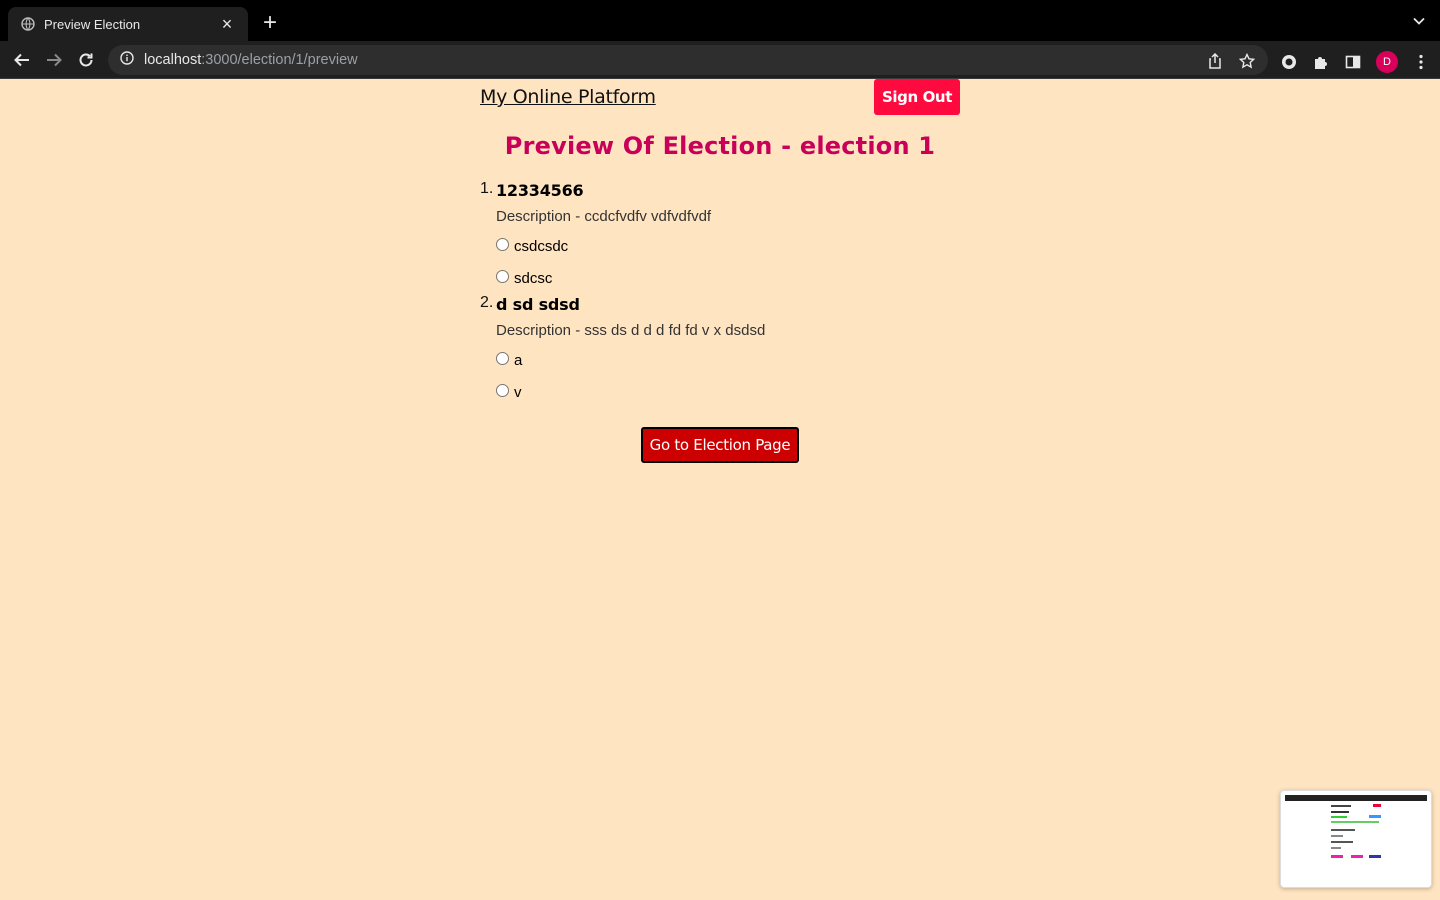 Image resolution: width=1440 pixels, height=900 pixels. I want to click on screenshot-thumbnail, so click(1356, 839).